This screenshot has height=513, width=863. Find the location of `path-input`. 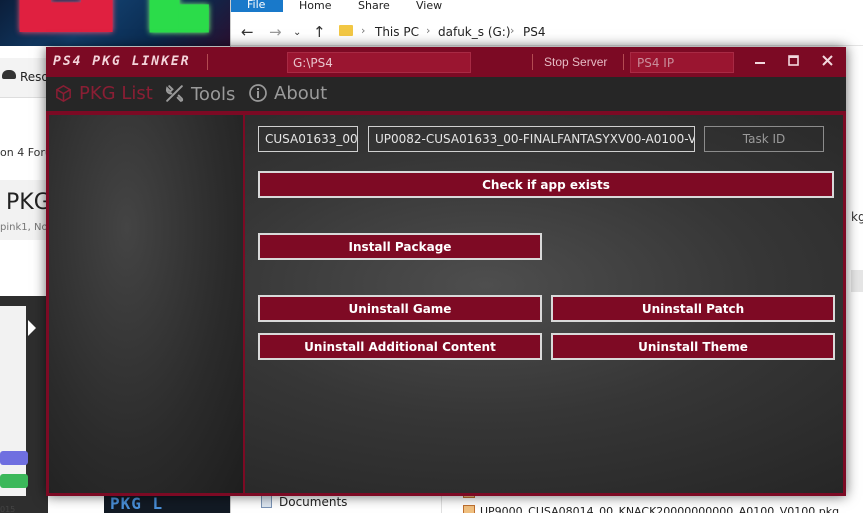

path-input is located at coordinates (379, 62).